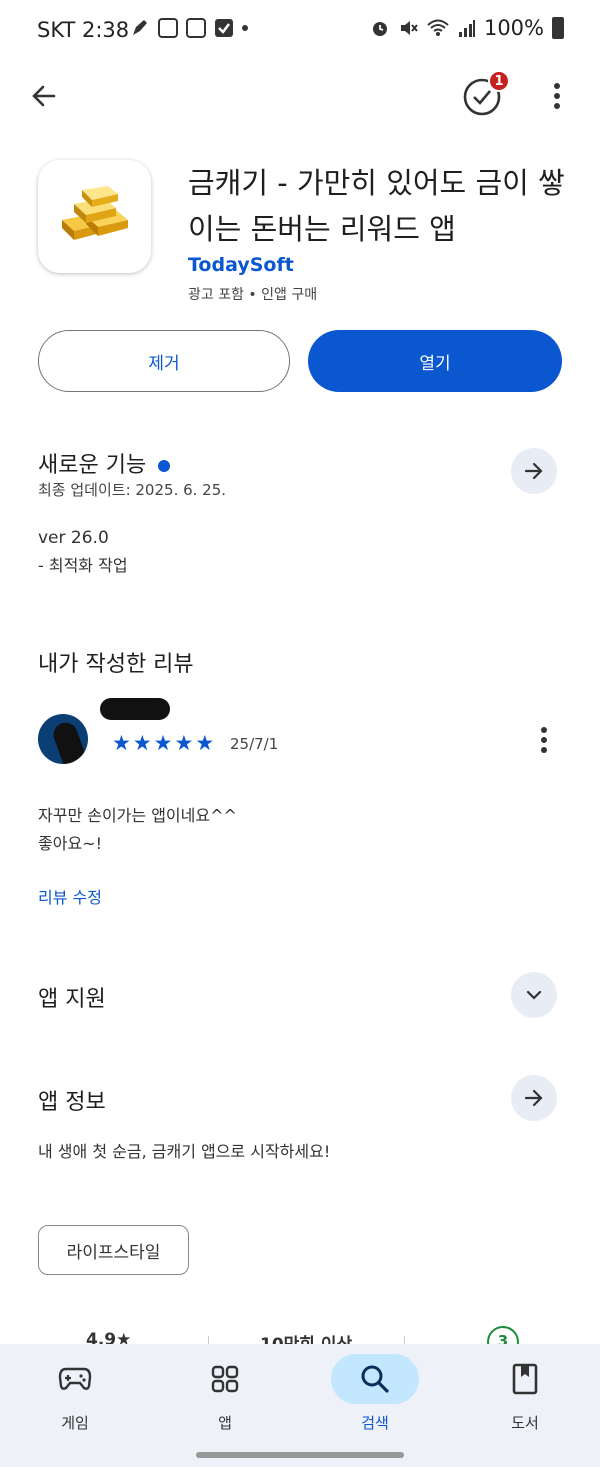 This screenshot has width=600, height=1467. I want to click on pen-notification-icon, so click(140, 27).